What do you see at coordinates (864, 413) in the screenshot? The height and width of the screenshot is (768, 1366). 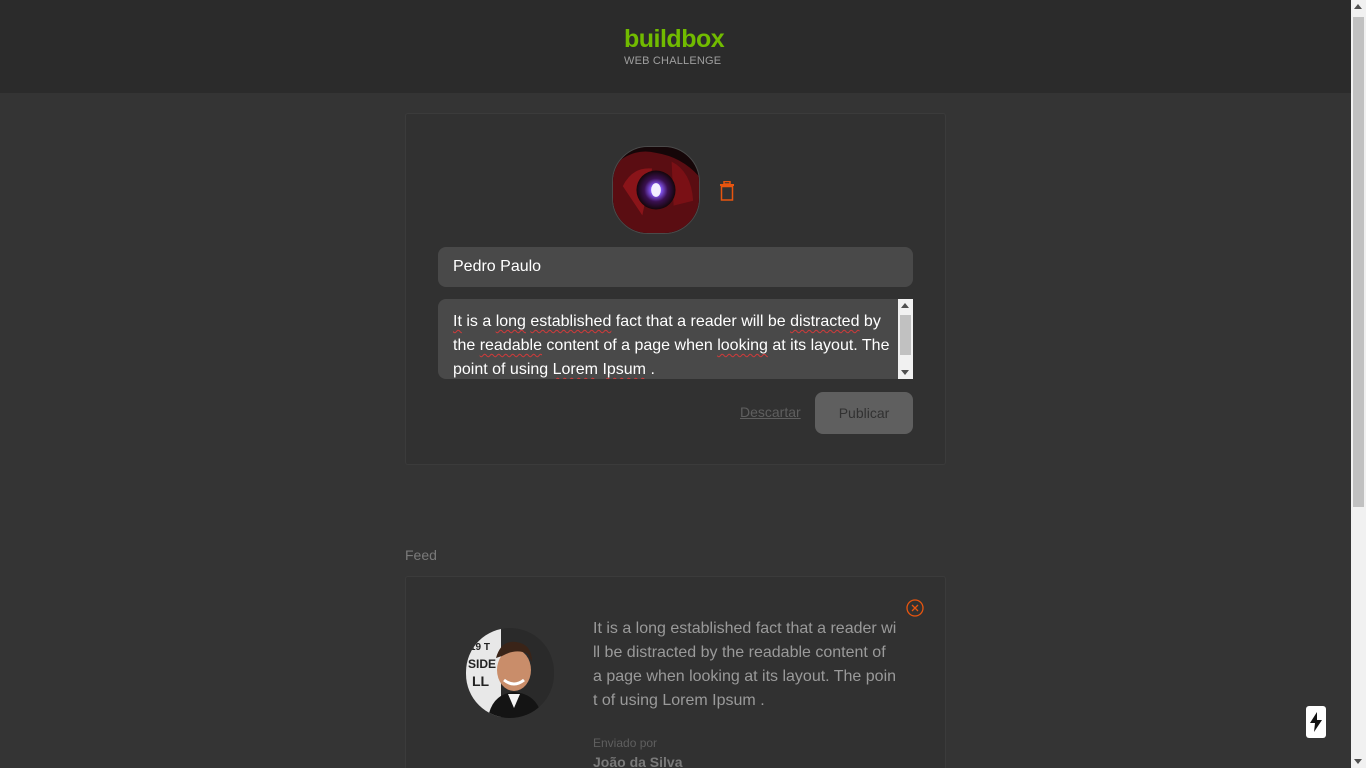 I see `publish-button: Publicar` at bounding box center [864, 413].